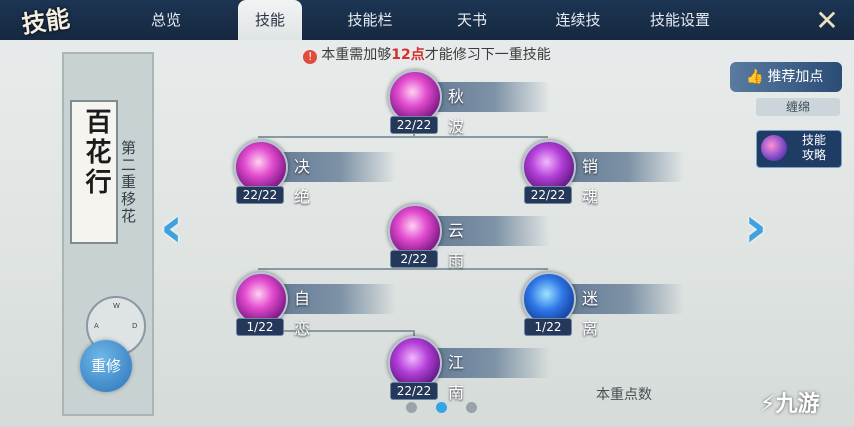 The image size is (854, 427). Describe the element at coordinates (441, 407) in the screenshot. I see `page-dot-active` at that location.